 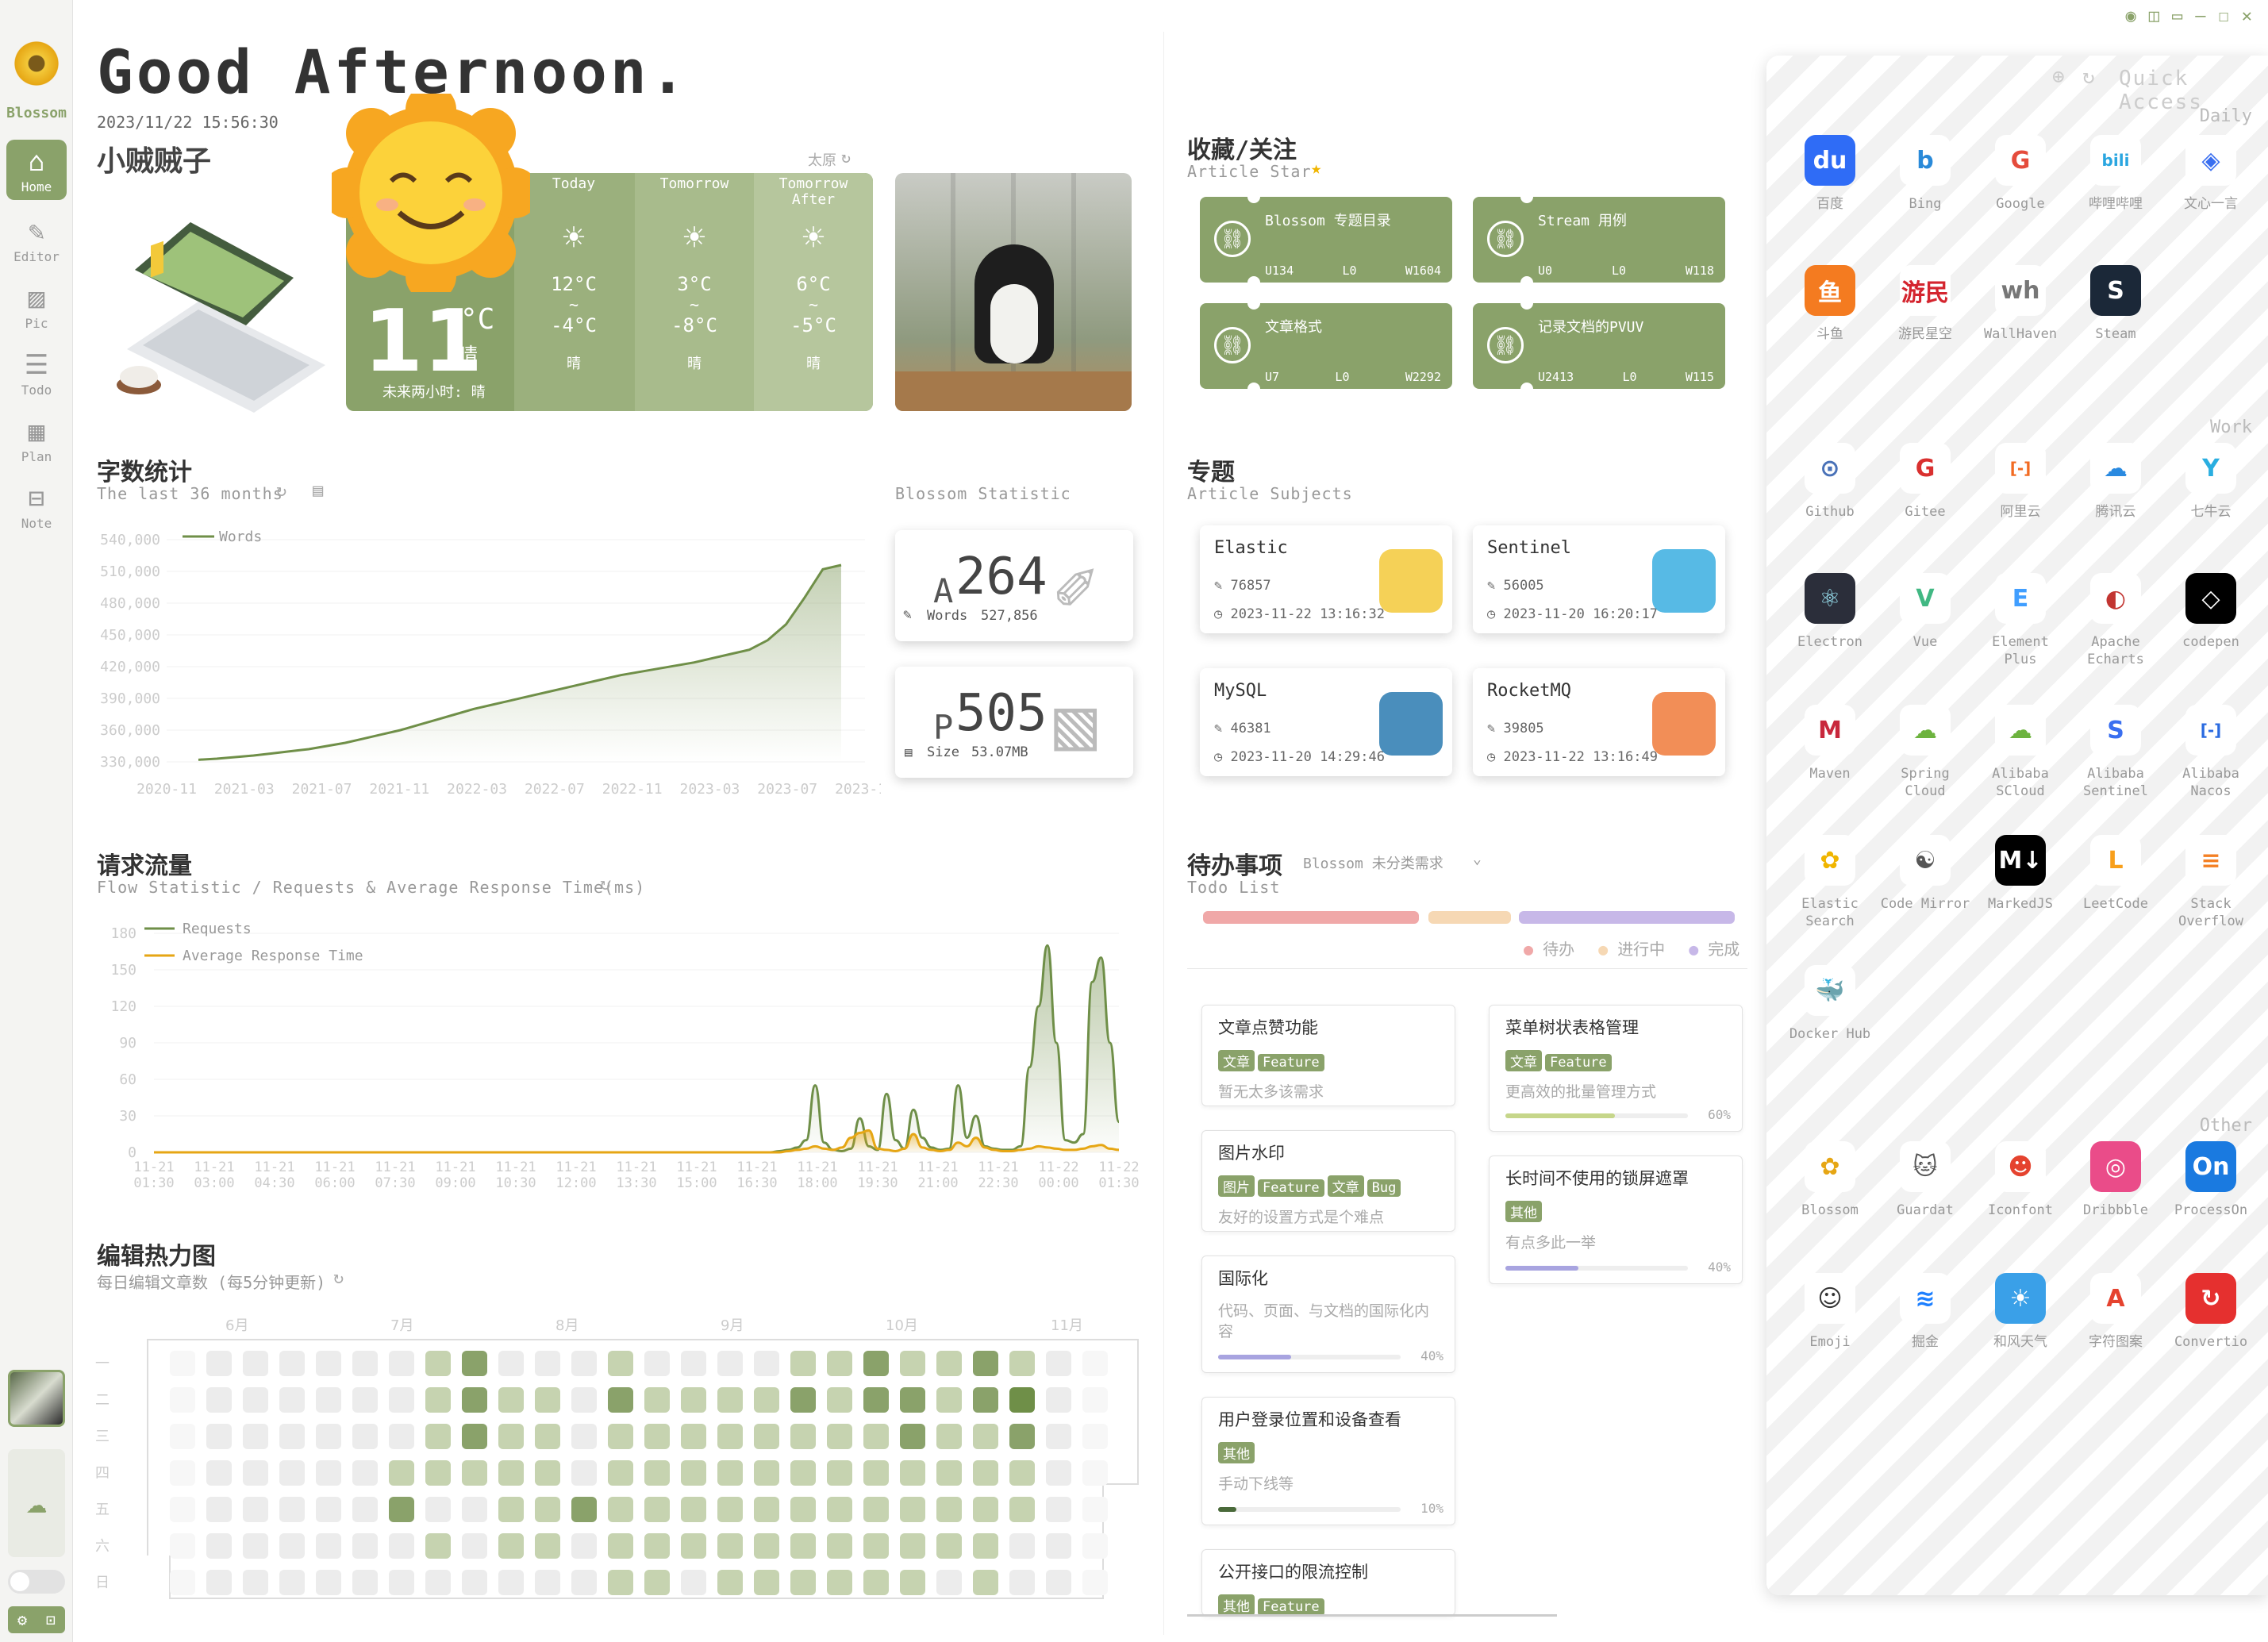 I want to click on qa-gitee: G Gitee, so click(x=1926, y=482).